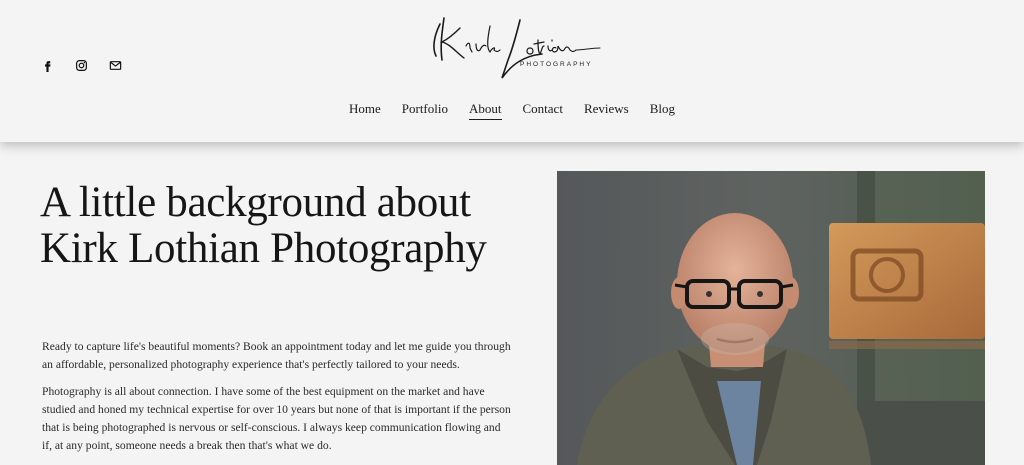  What do you see at coordinates (606, 110) in the screenshot?
I see `nav-reviews: Reviews` at bounding box center [606, 110].